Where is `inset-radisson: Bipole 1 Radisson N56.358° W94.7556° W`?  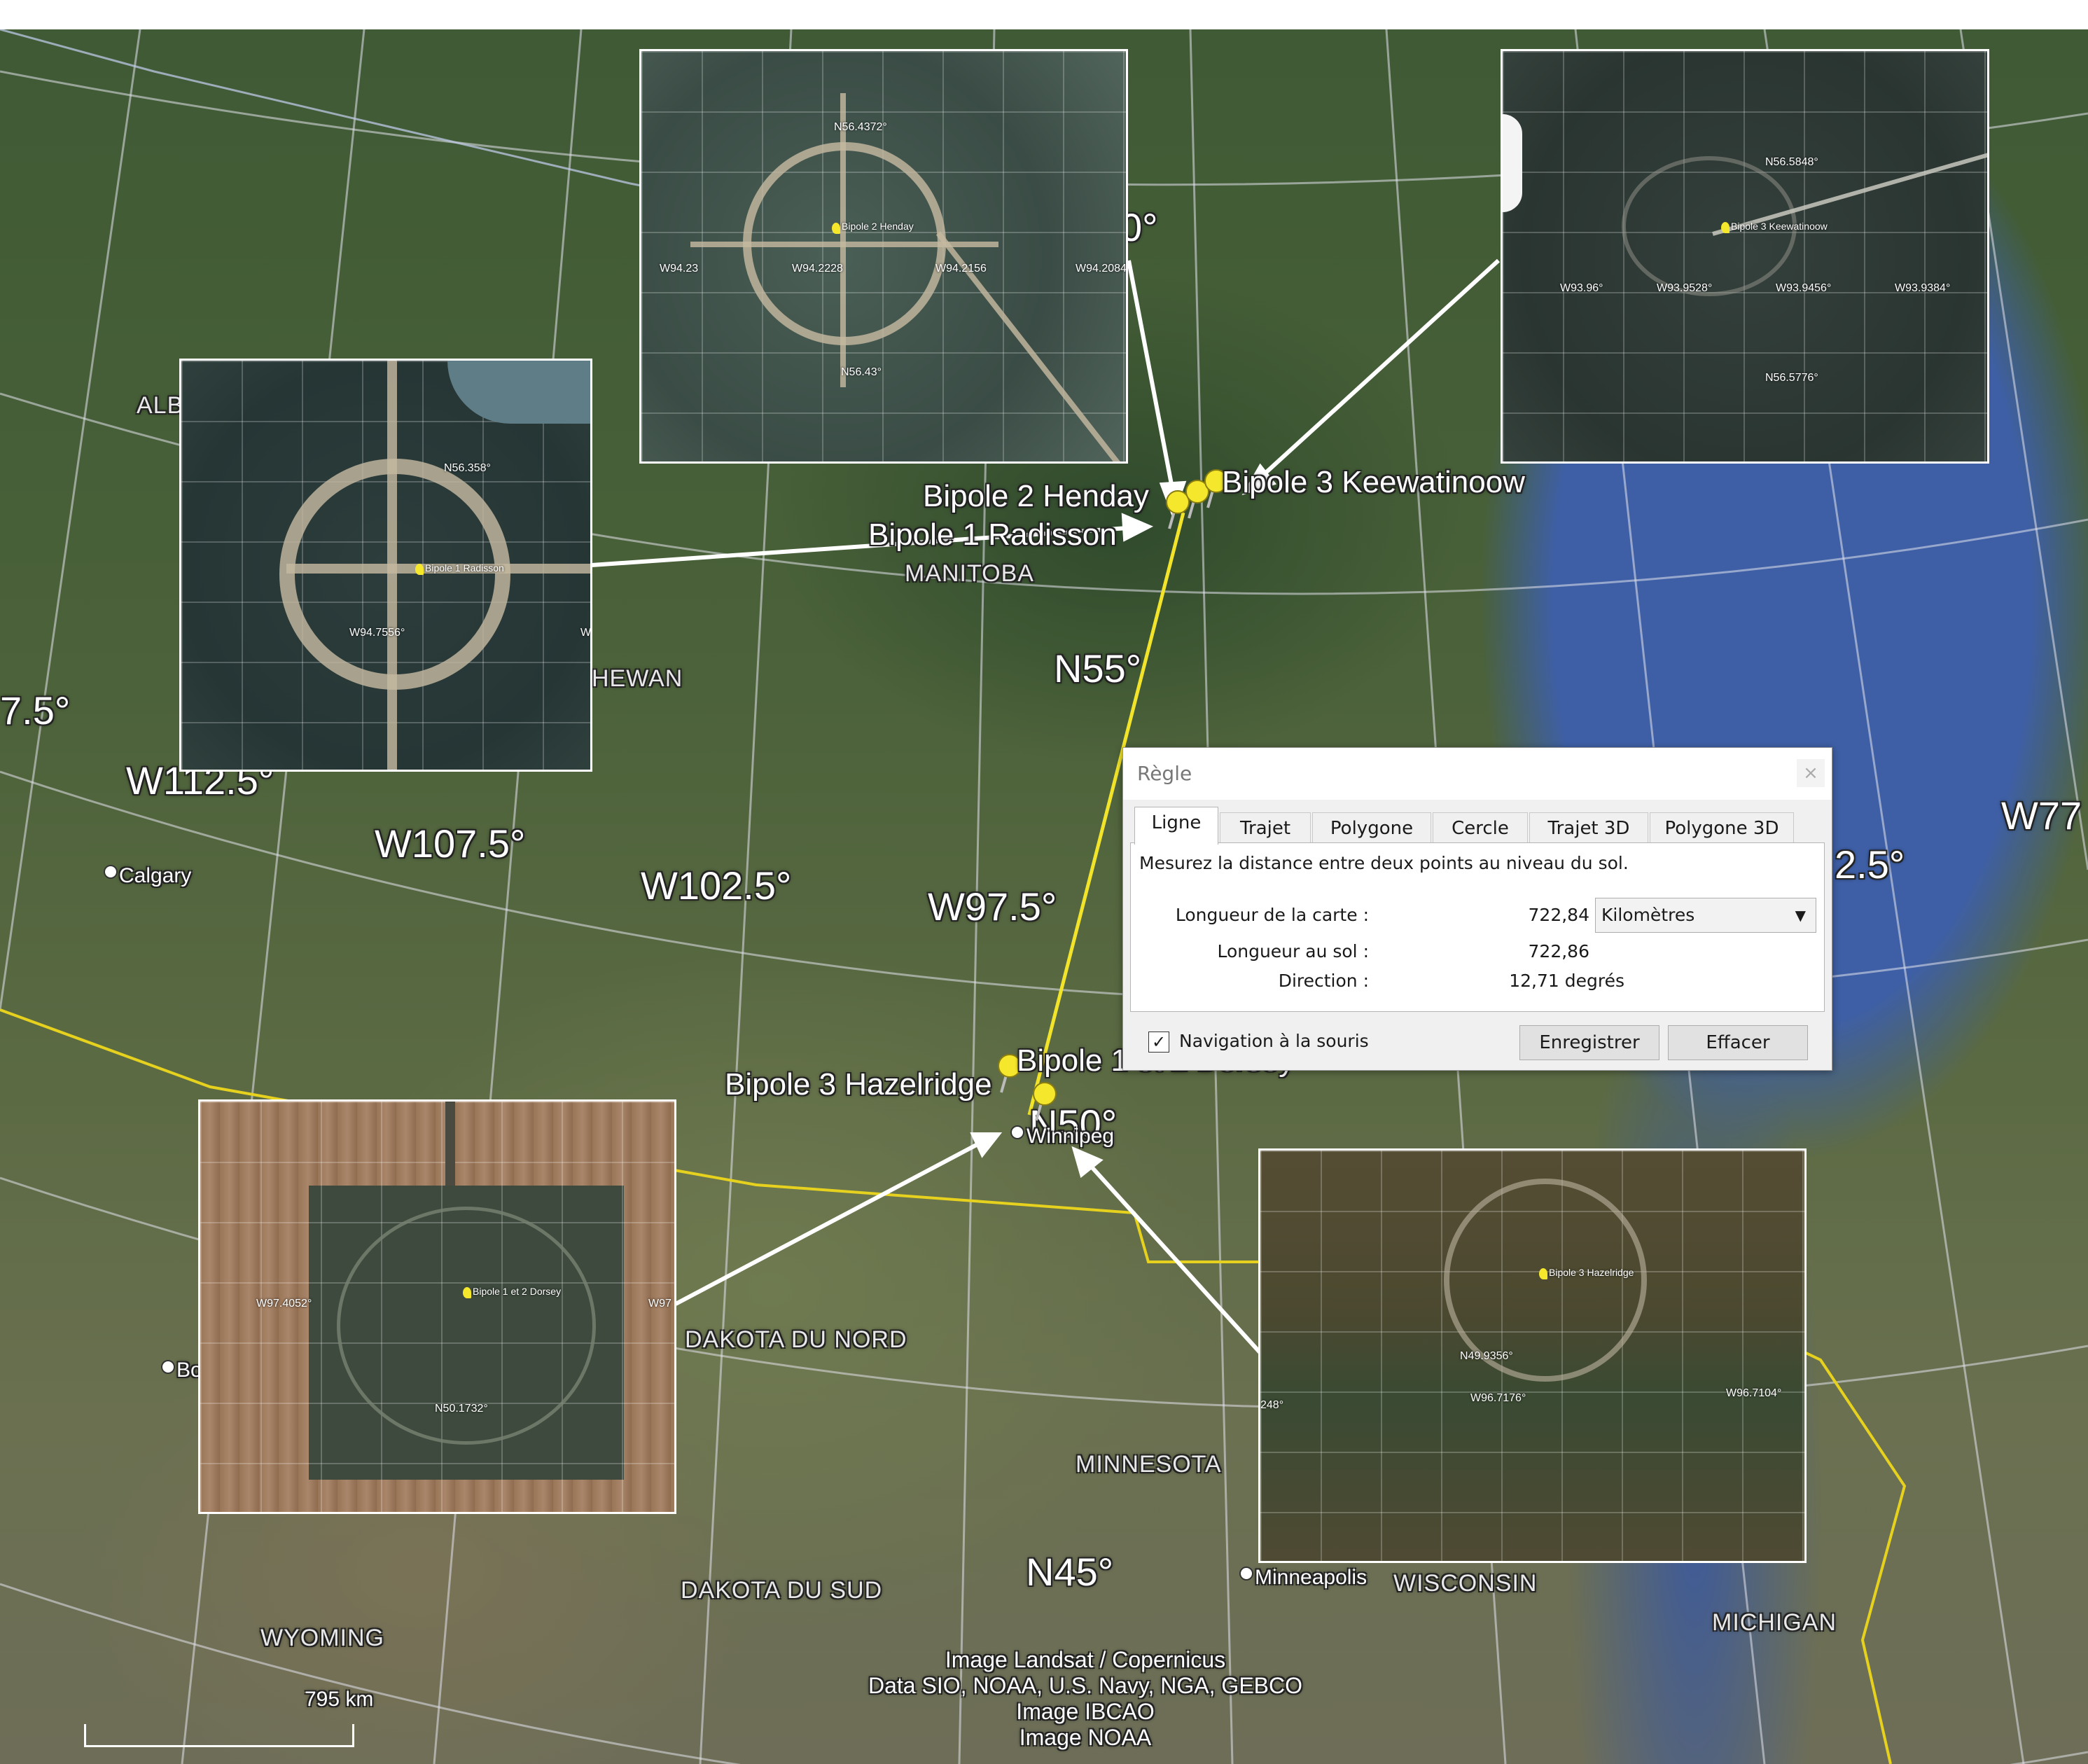 inset-radisson: Bipole 1 Radisson N56.358° W94.7556° W is located at coordinates (385, 565).